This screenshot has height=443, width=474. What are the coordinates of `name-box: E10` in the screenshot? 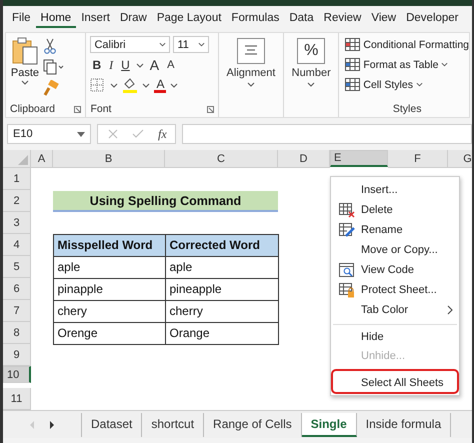 It's located at (49, 134).